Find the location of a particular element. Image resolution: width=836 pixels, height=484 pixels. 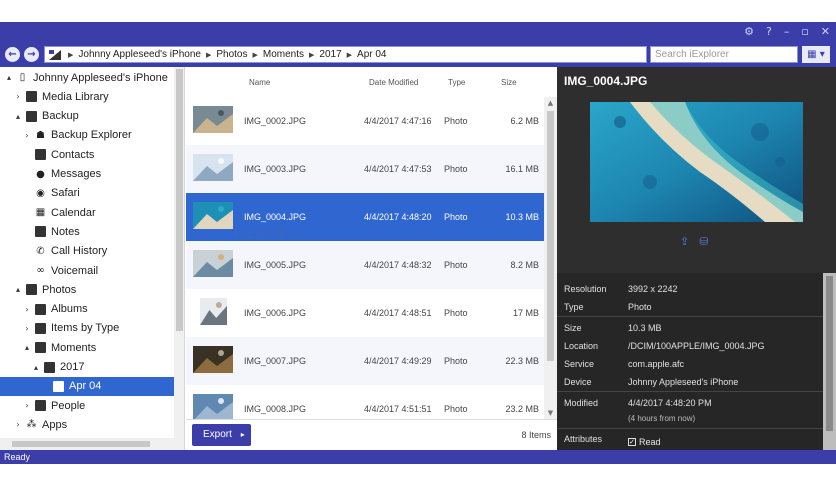

sidebar-item-label: Contacts is located at coordinates (73, 154).